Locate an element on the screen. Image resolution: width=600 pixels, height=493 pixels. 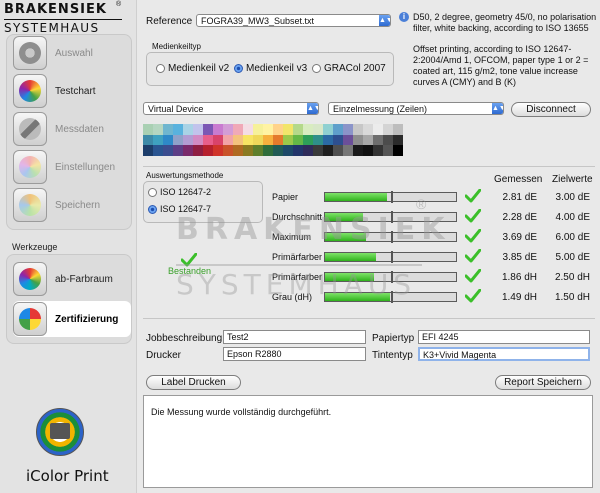
nav-item-auswahl: Auswahl is located at coordinates (72, 53).